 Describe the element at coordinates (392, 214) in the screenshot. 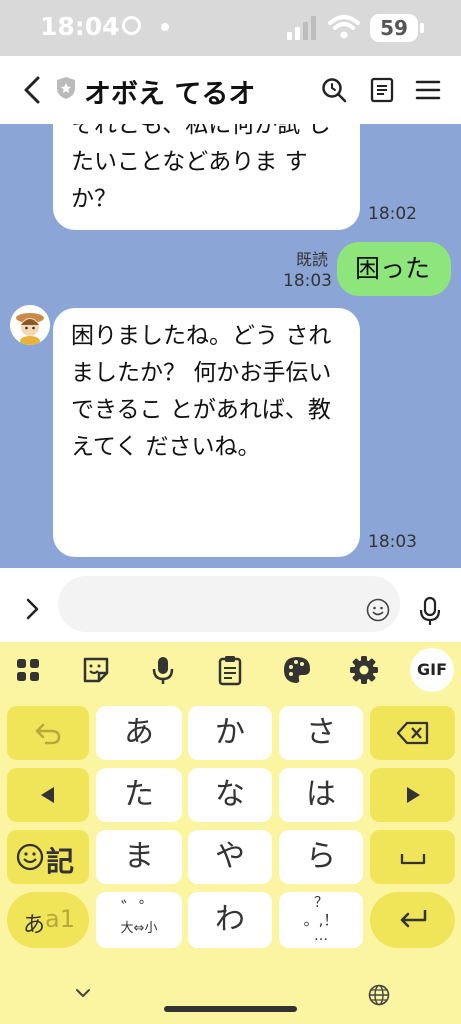

I see `message-time: 18:02` at that location.